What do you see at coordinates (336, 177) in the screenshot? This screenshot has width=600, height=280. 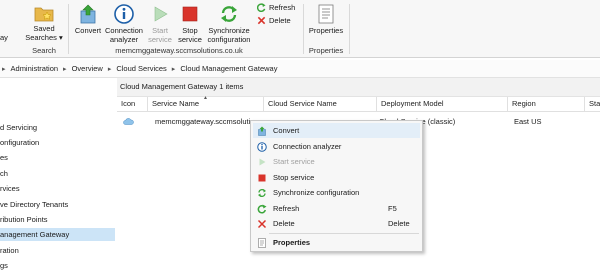 I see `menu-item-stop-service: Stop service` at bounding box center [336, 177].